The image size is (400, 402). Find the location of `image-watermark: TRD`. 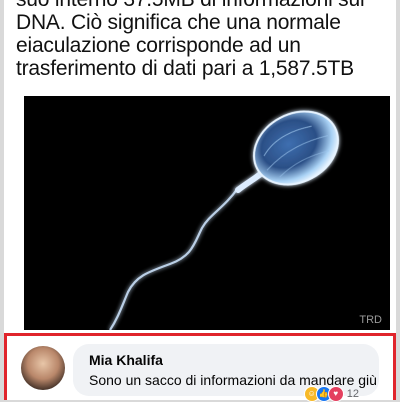

image-watermark: TRD is located at coordinates (370, 320).